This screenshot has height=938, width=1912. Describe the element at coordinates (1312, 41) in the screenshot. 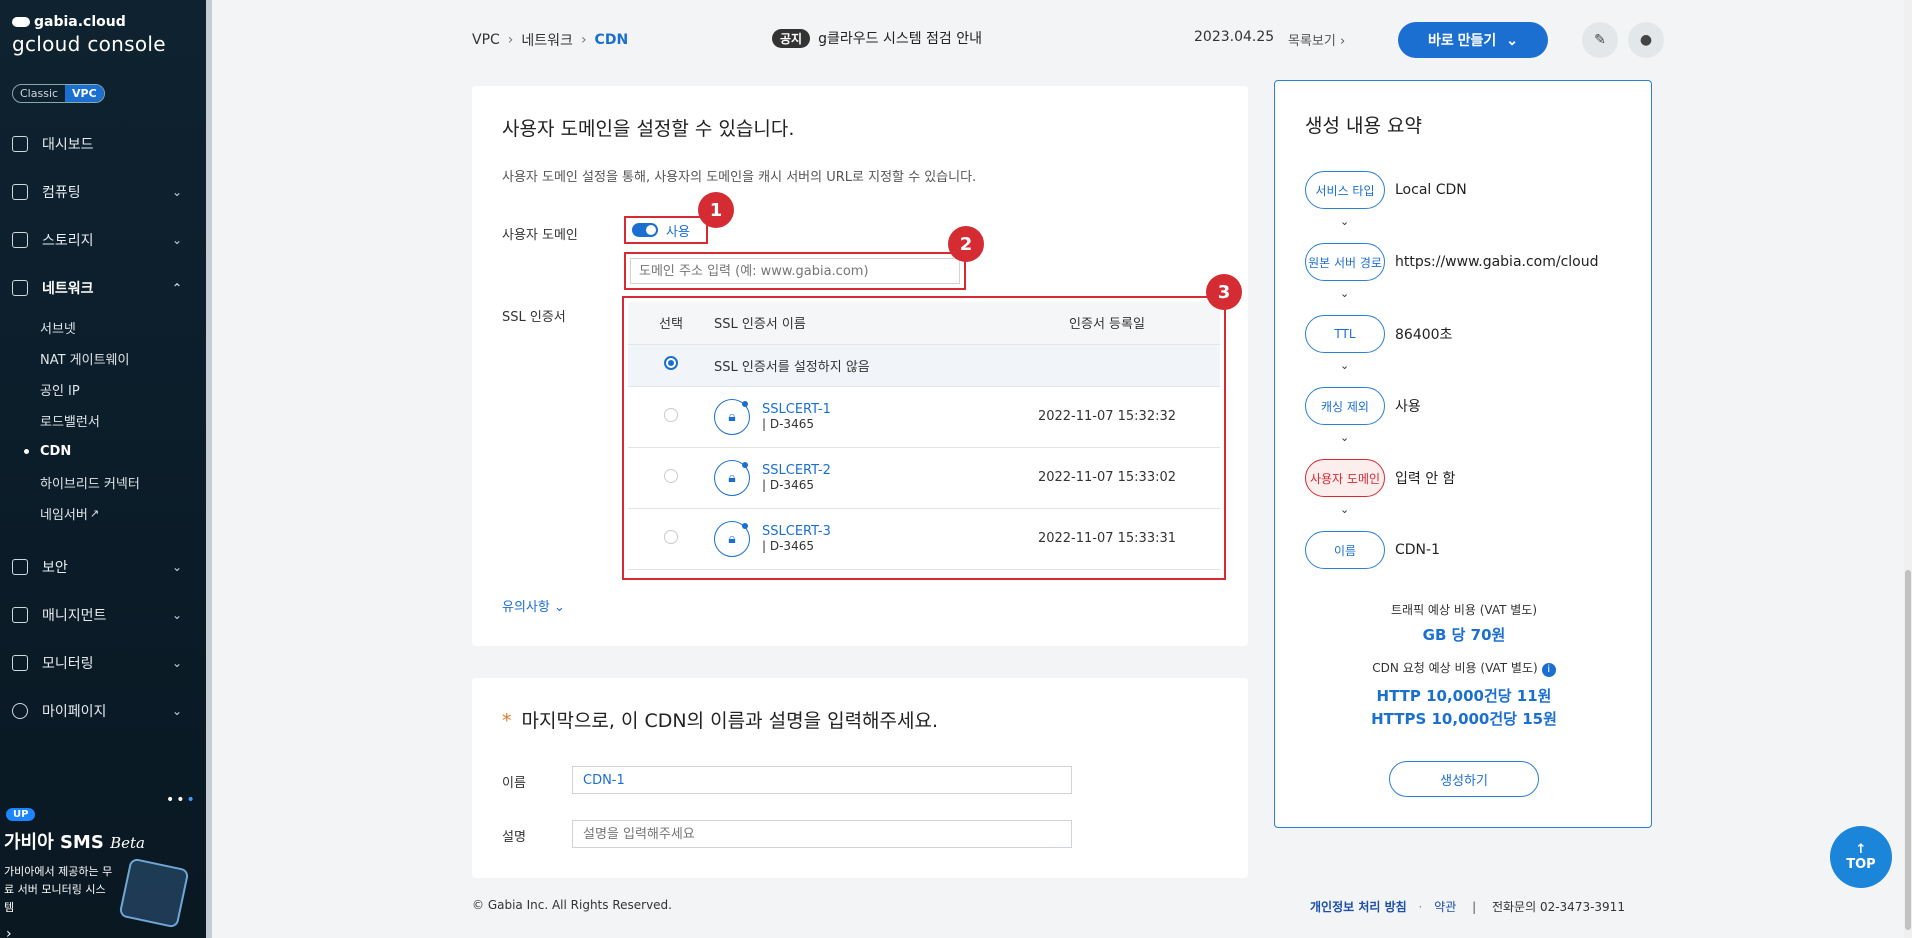

I see `notice-list-label: 목록보기` at that location.